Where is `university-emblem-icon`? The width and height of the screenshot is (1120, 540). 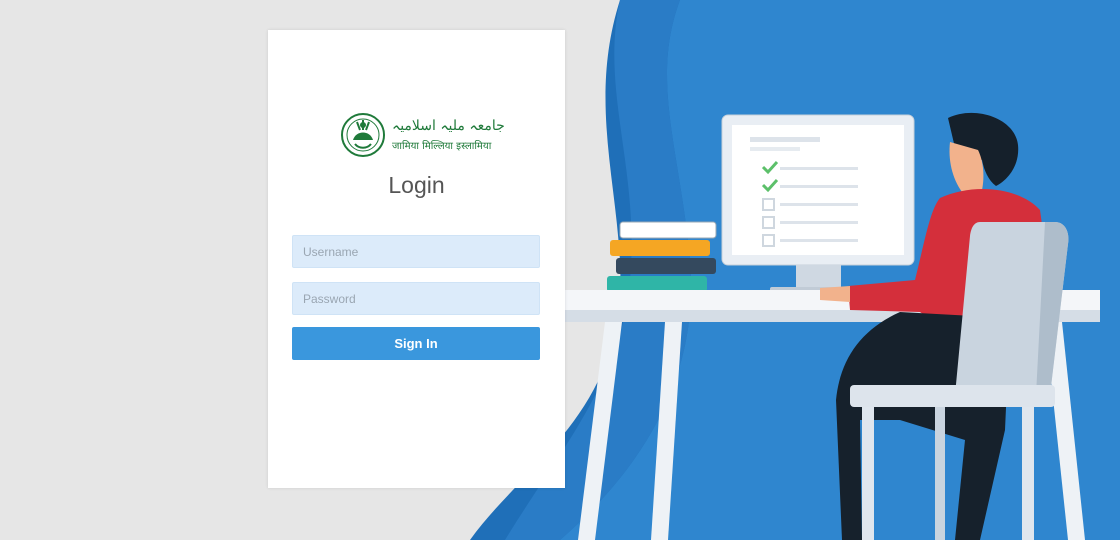 university-emblem-icon is located at coordinates (363, 135).